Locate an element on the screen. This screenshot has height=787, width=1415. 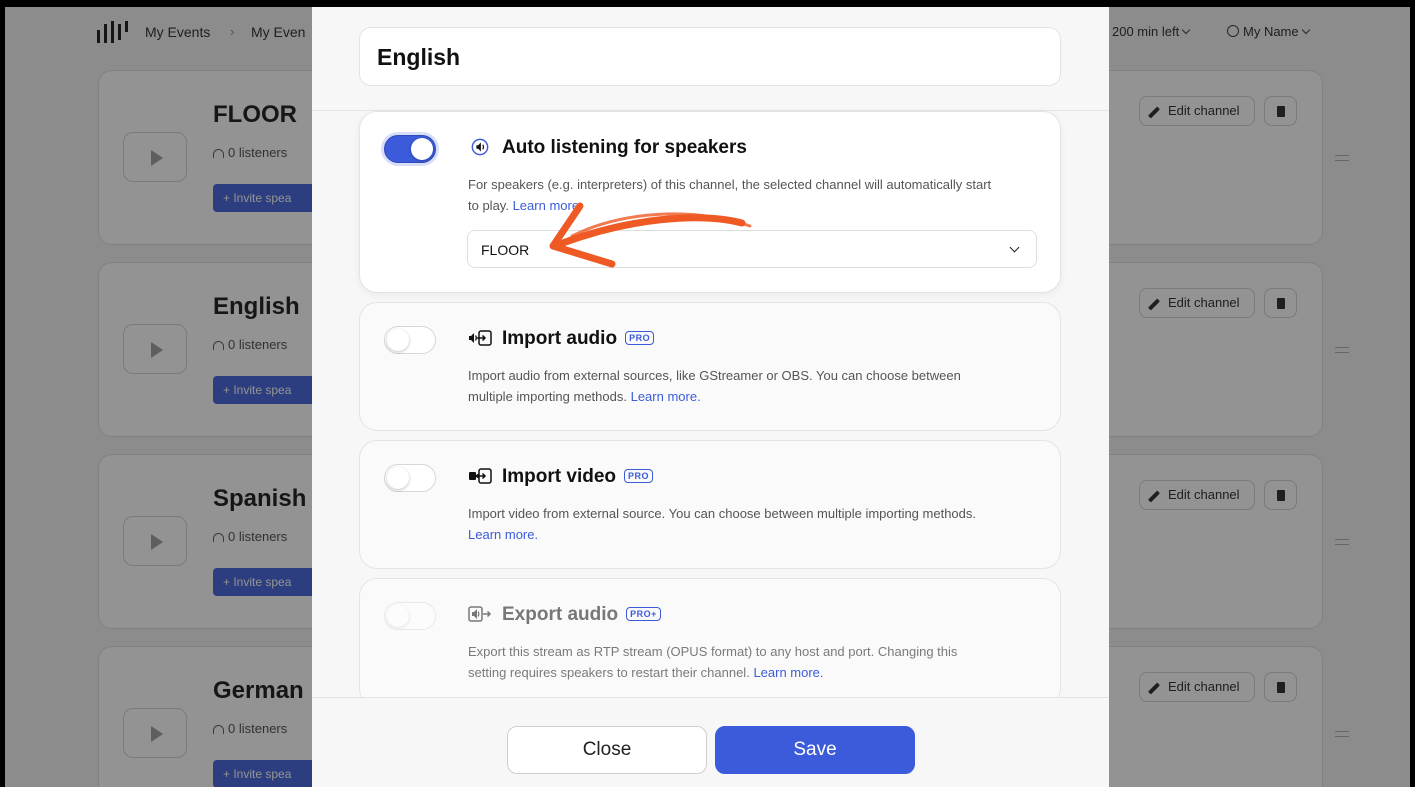
export-audio-icon is located at coordinates (480, 614).